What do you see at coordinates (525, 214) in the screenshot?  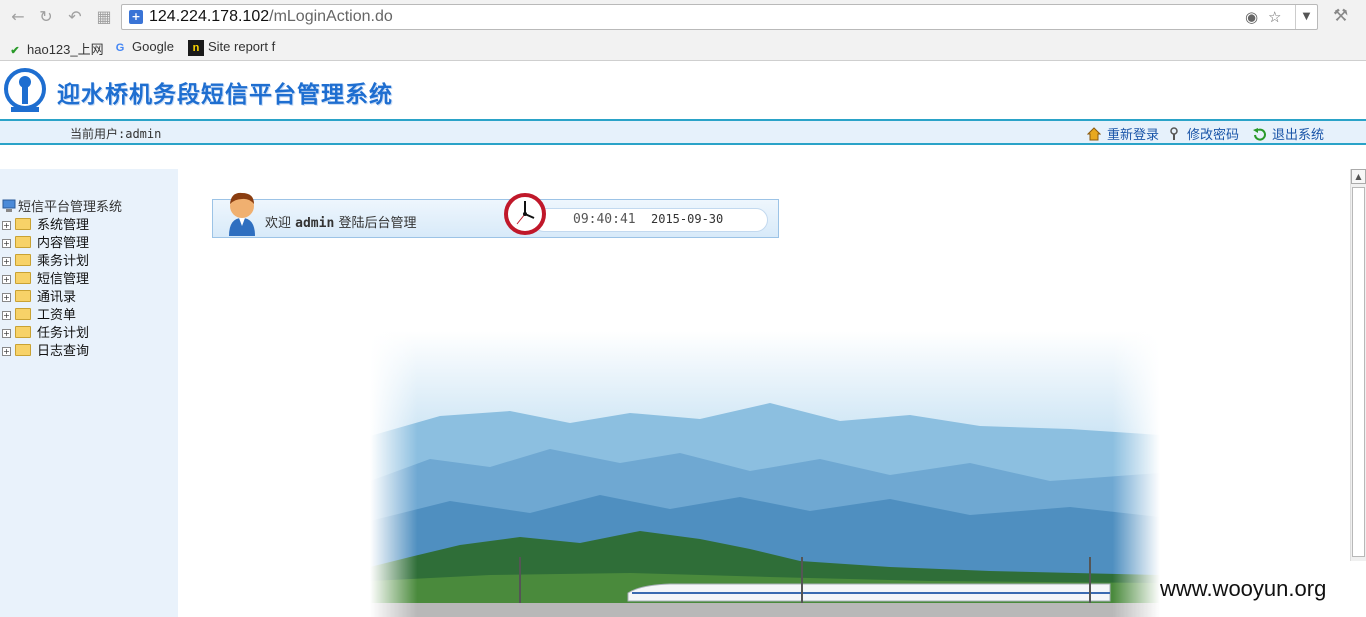 I see `clock-icon` at bounding box center [525, 214].